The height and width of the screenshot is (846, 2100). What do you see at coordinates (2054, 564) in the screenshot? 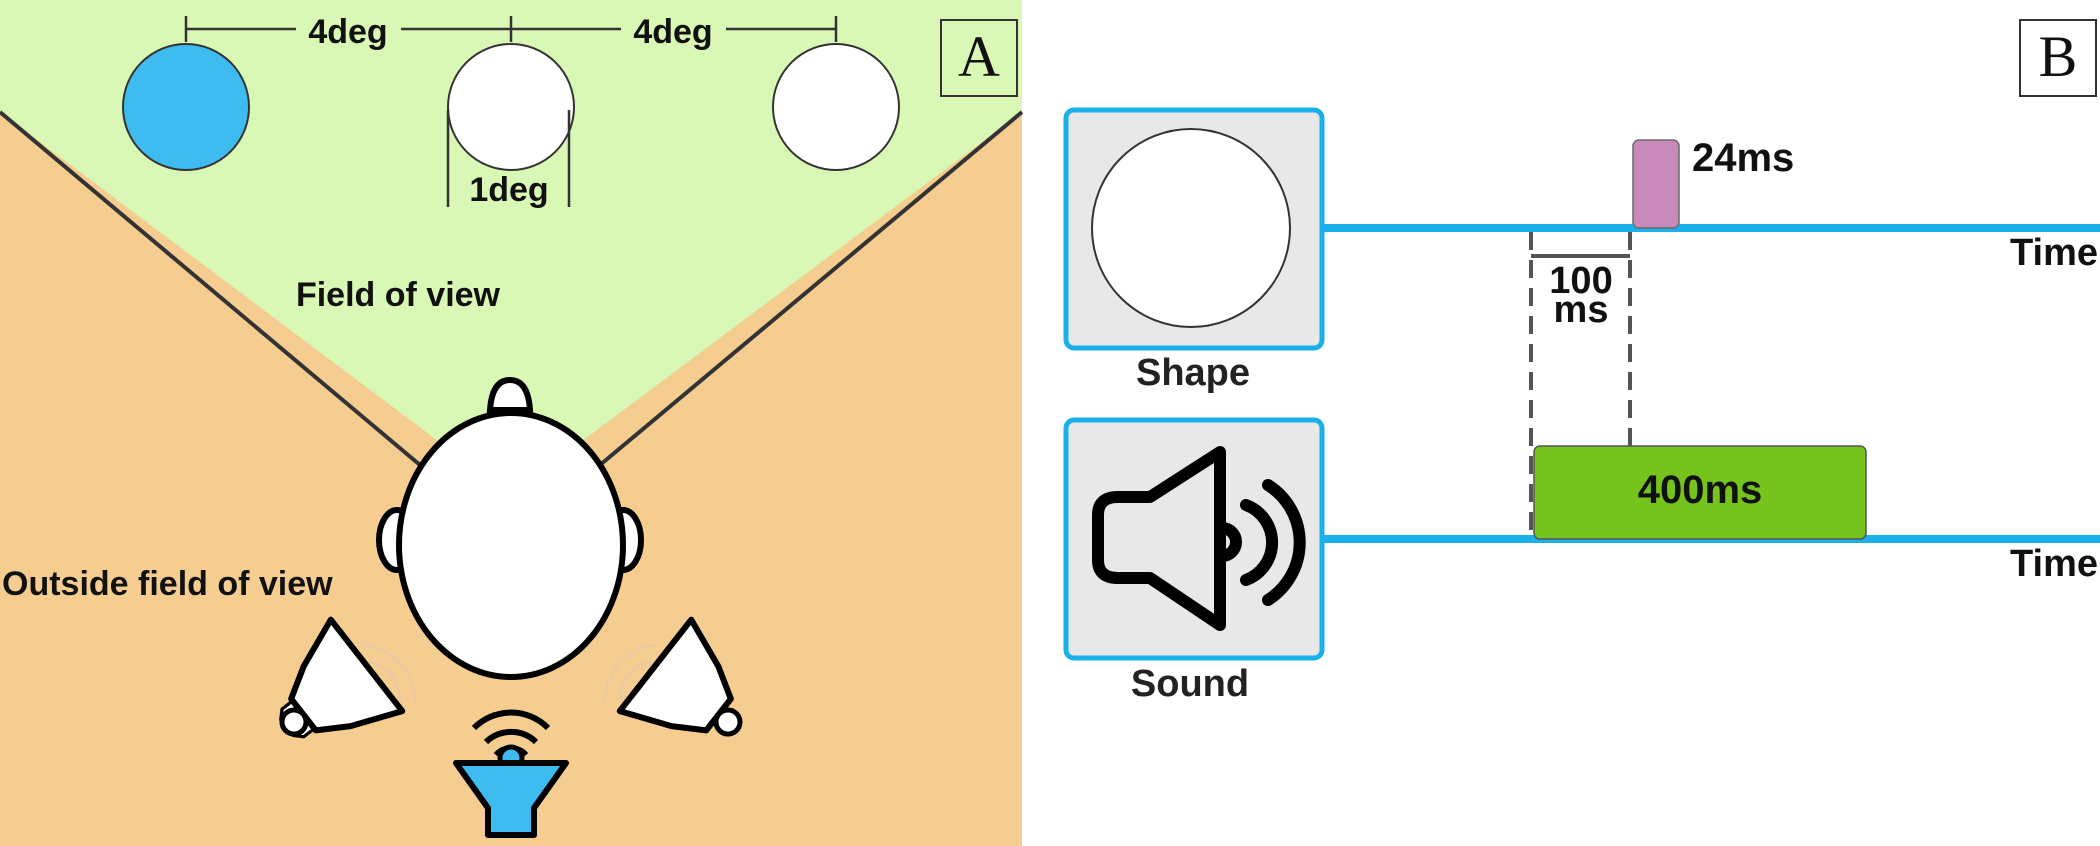
I see `time-label-bottom: Time` at bounding box center [2054, 564].